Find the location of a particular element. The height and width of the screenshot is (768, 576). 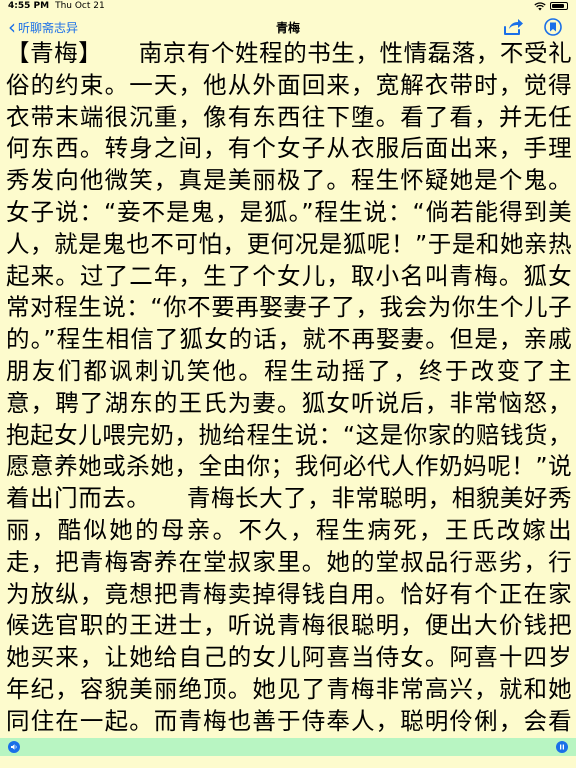

bookmark-icon is located at coordinates (553, 27).